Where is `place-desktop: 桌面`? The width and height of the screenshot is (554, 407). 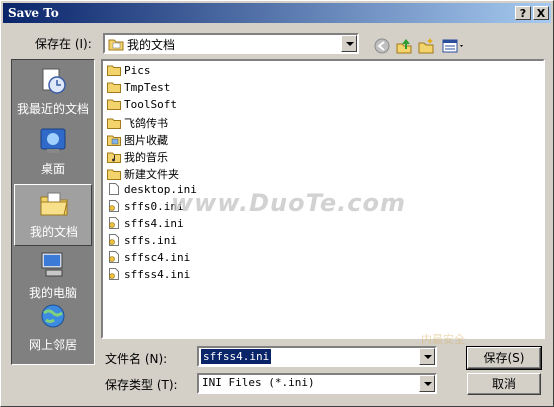
place-desktop: 桌面 is located at coordinates (53, 153).